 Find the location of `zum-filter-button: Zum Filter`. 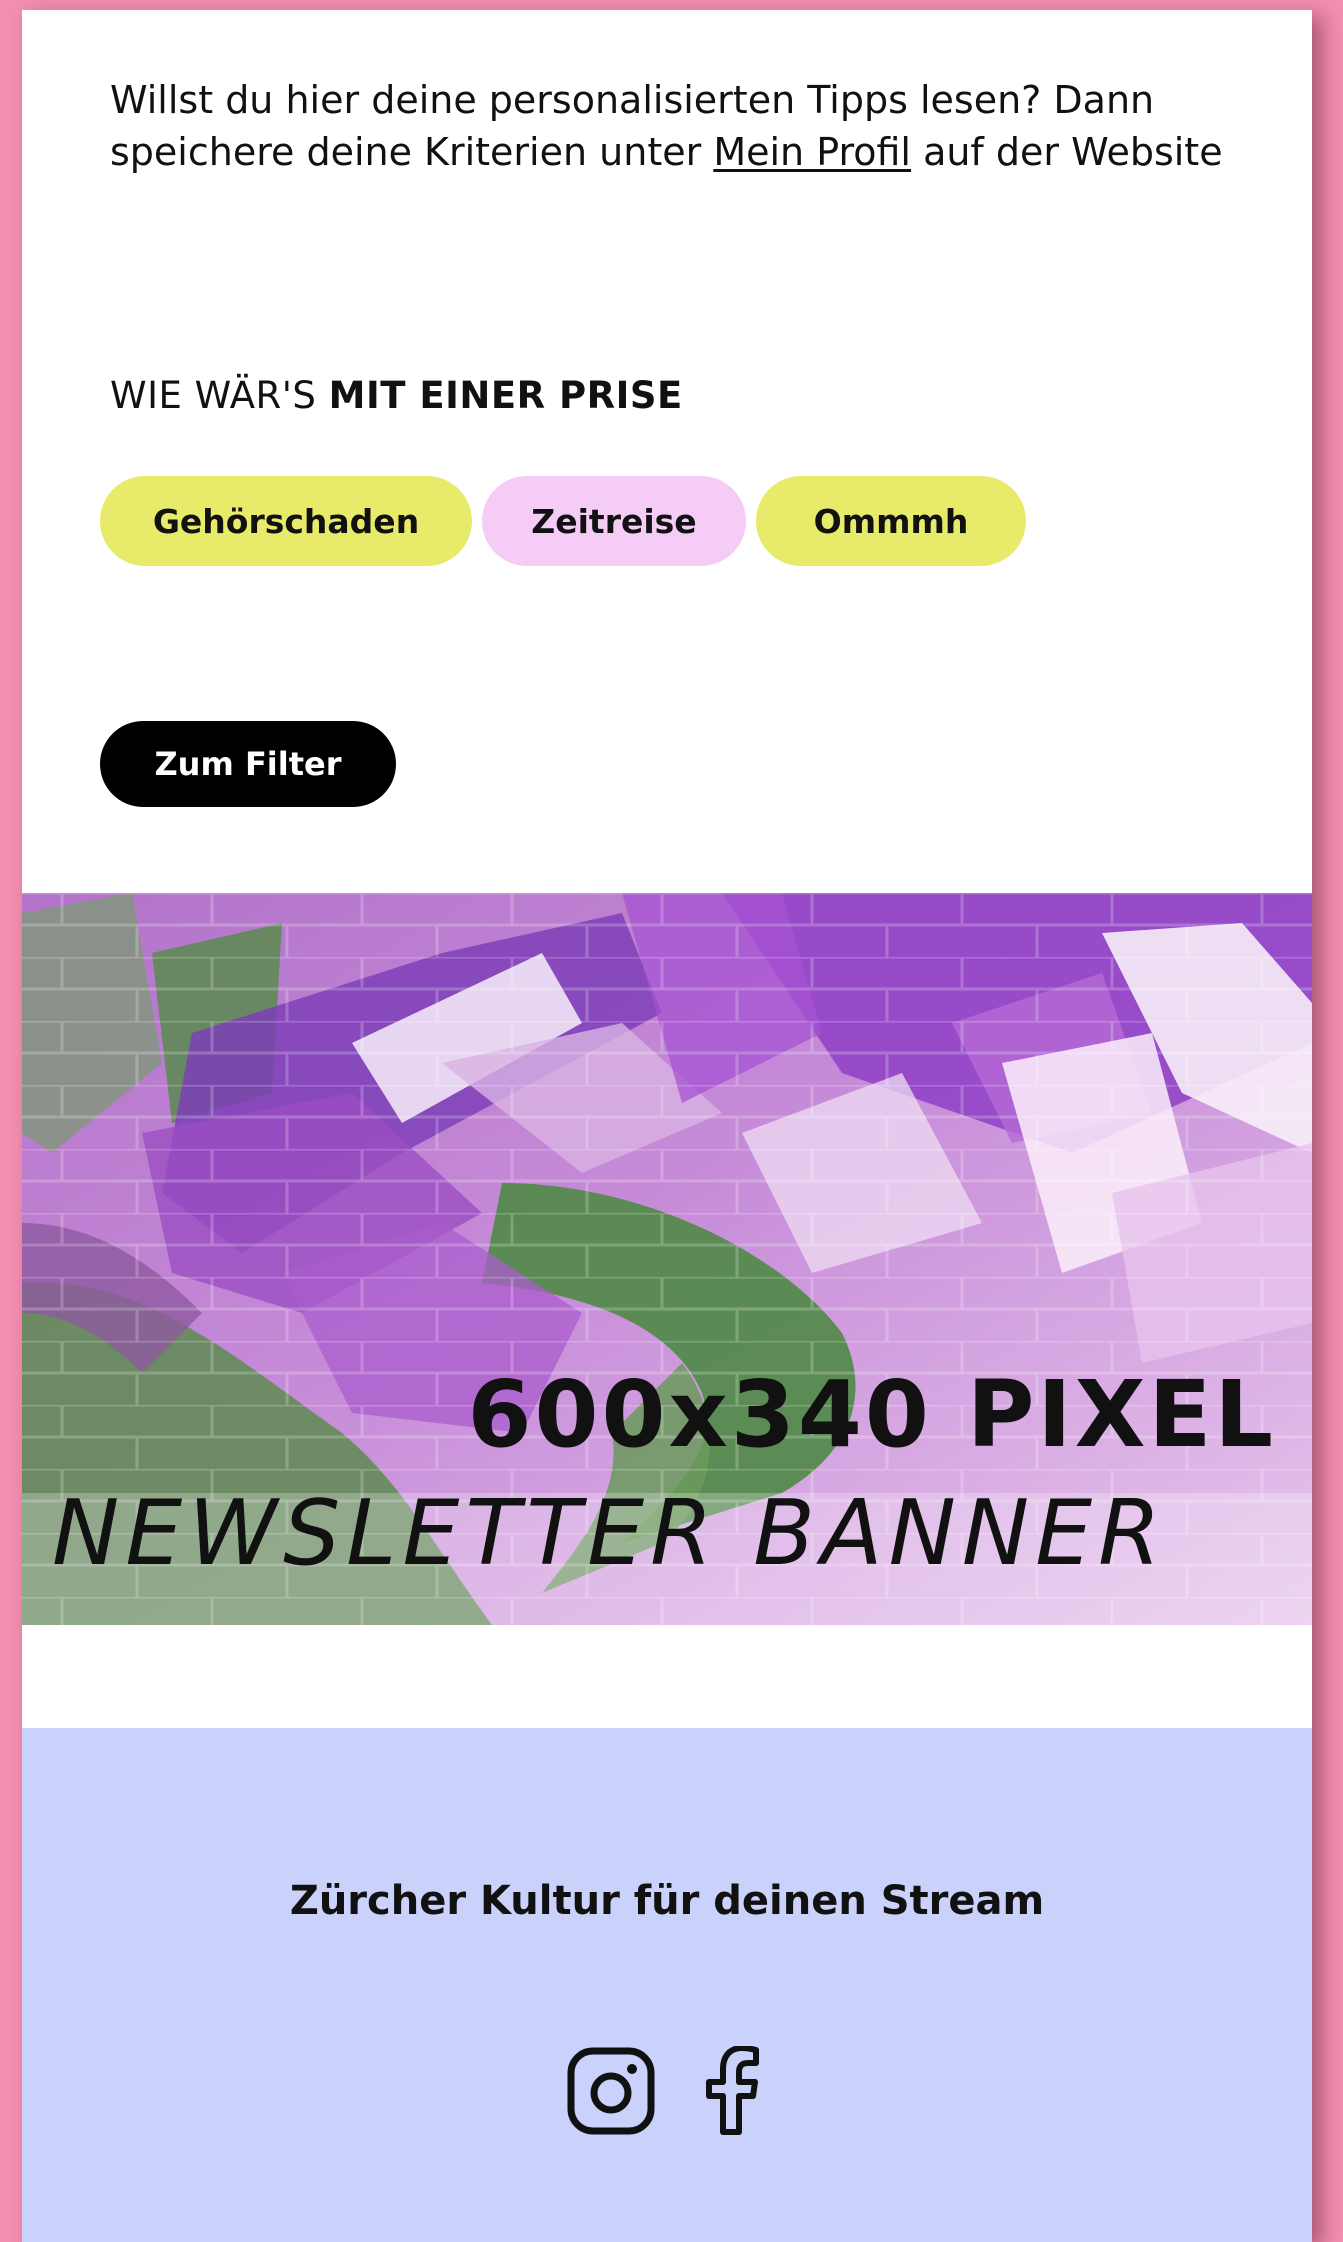

zum-filter-button: Zum Filter is located at coordinates (248, 764).